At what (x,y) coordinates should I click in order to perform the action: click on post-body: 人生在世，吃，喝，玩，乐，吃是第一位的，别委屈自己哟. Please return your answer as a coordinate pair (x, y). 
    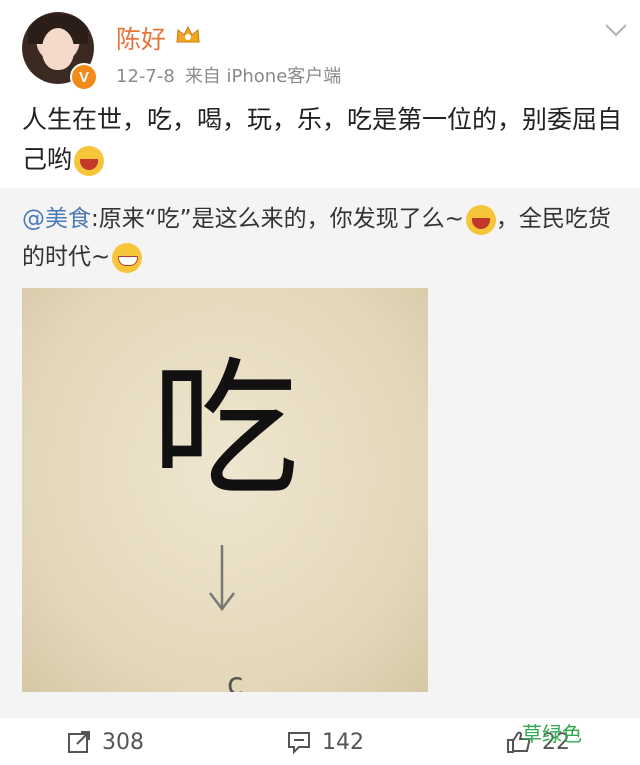
    Looking at the image, I should click on (322, 139).